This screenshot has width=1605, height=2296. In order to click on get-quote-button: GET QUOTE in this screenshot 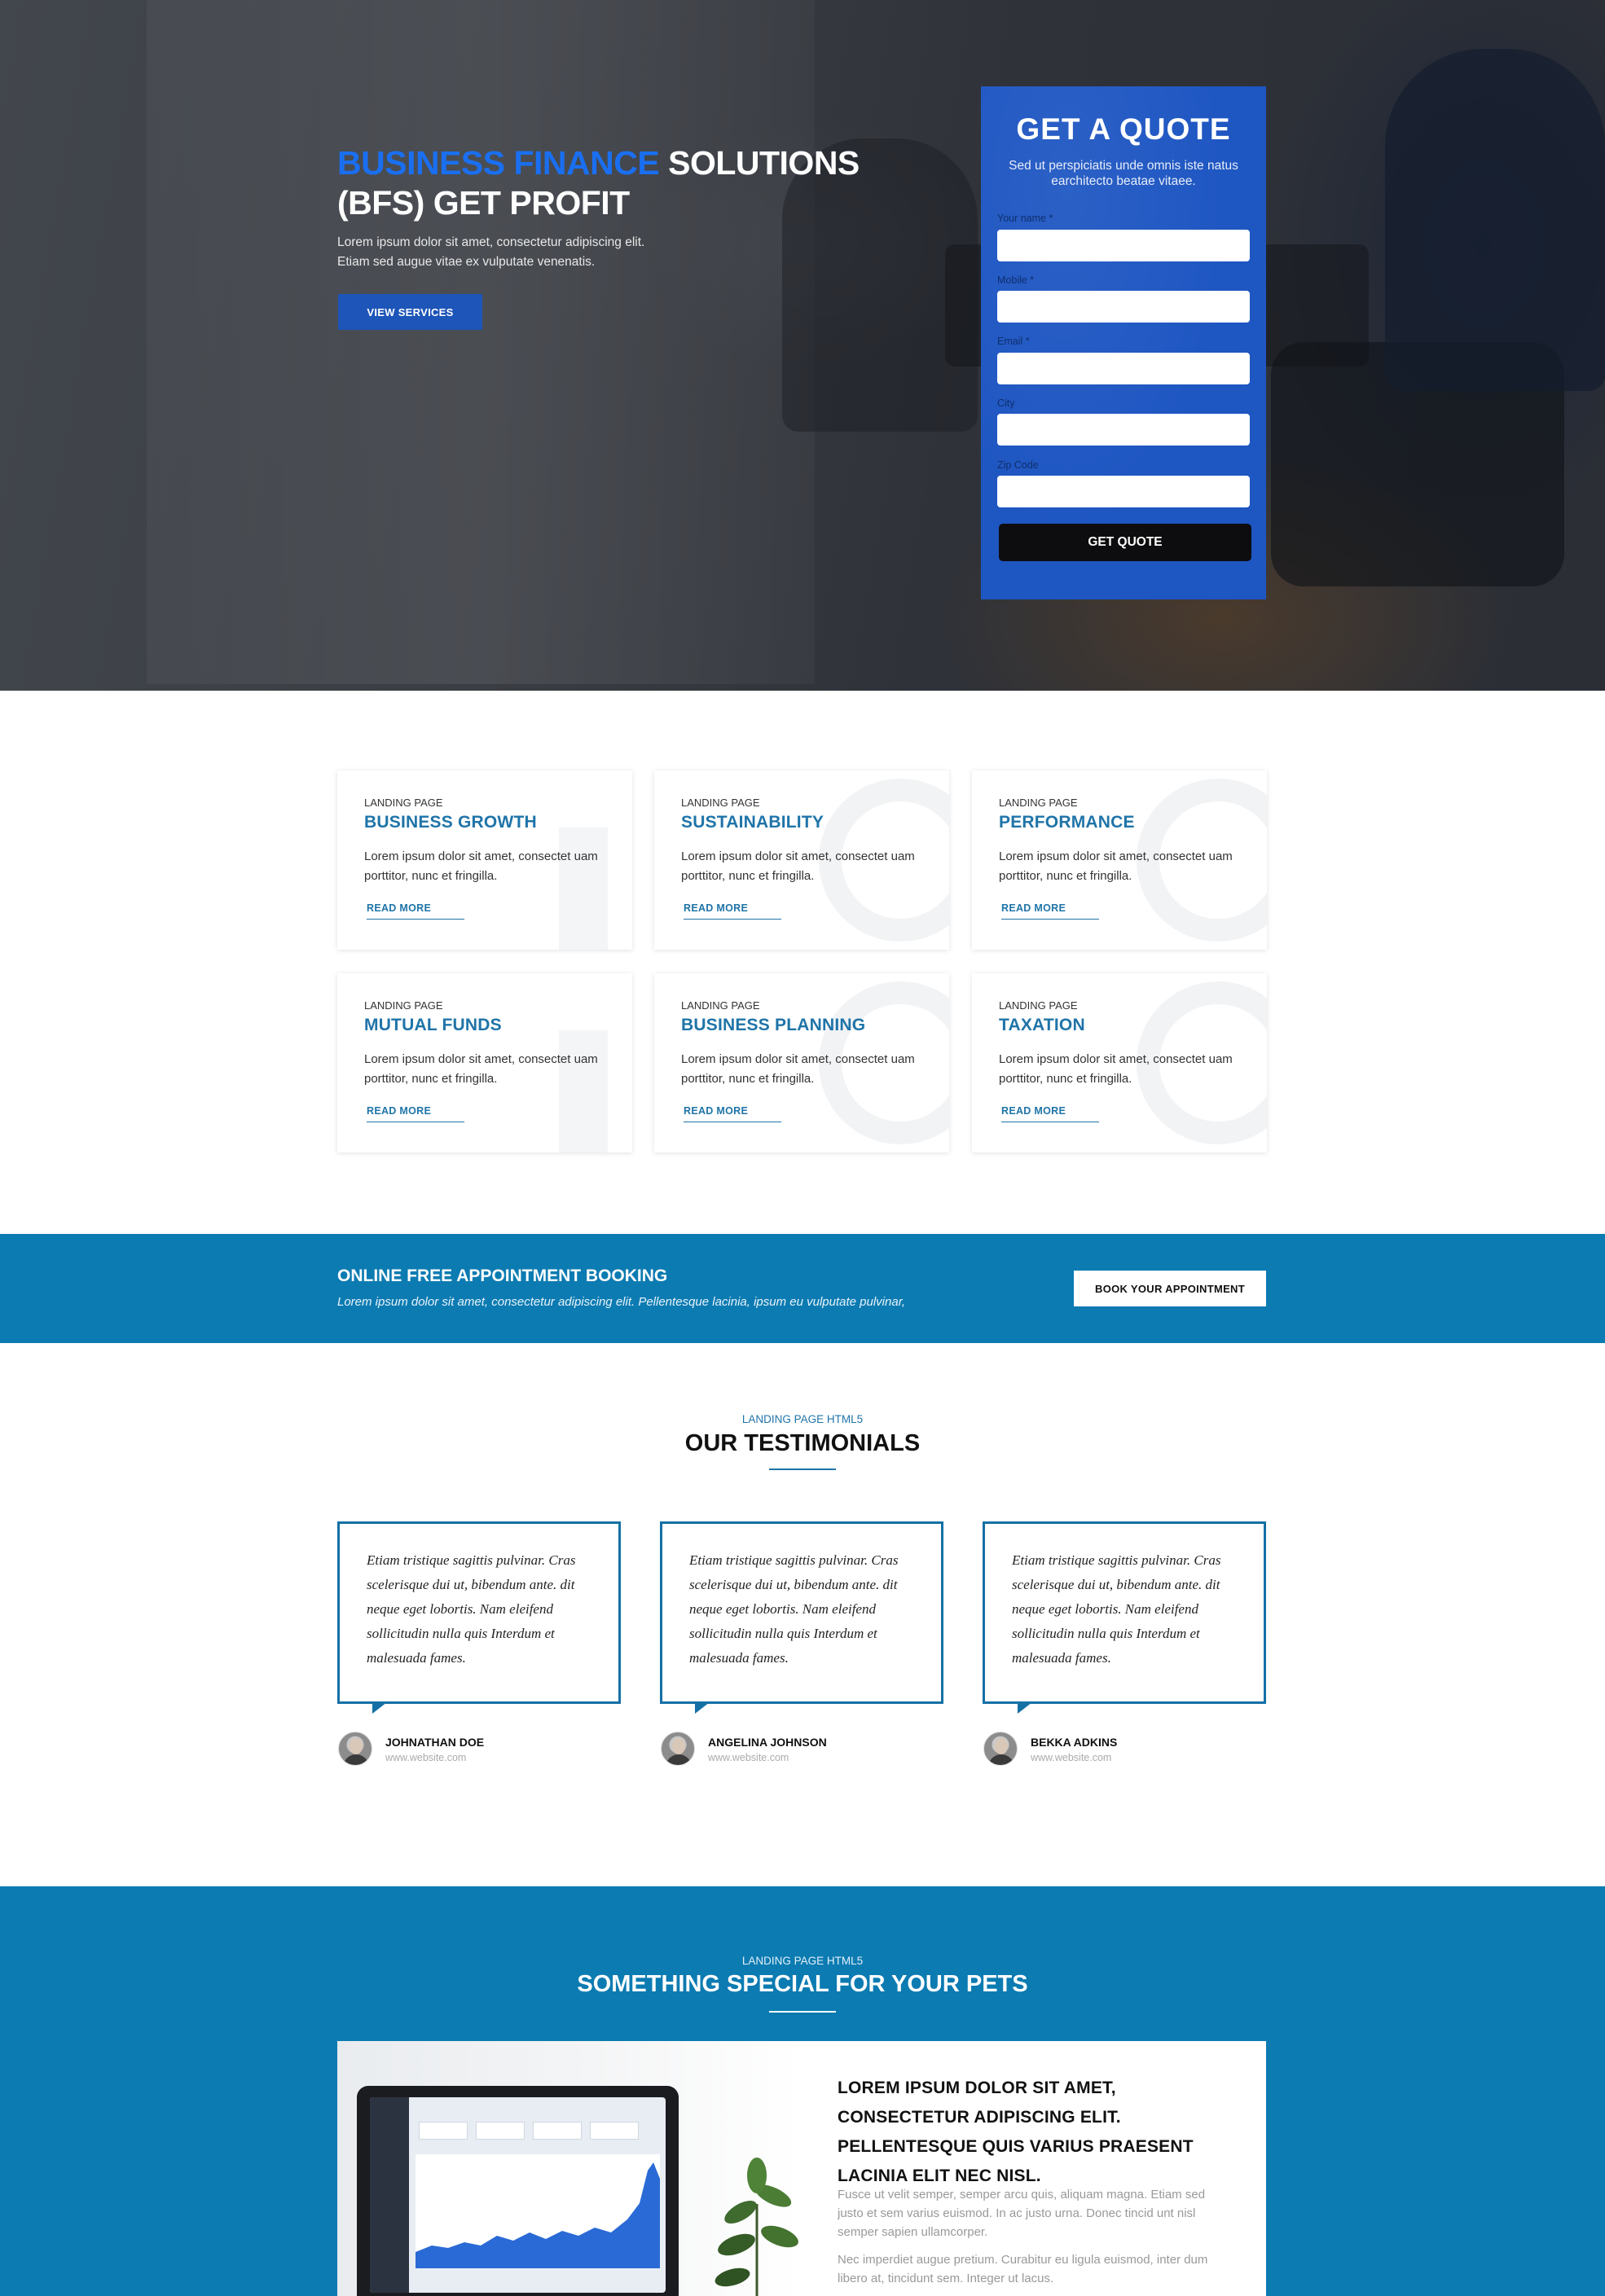, I will do `click(1125, 542)`.